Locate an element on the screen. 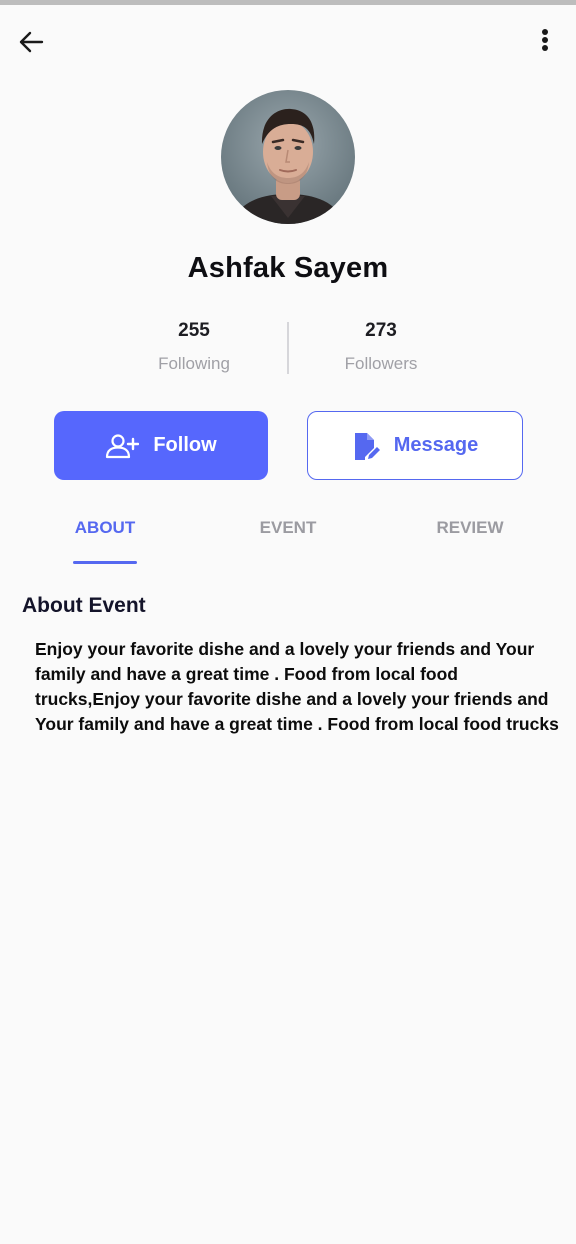 This screenshot has height=1244, width=576. message-button: Message is located at coordinates (415, 445).